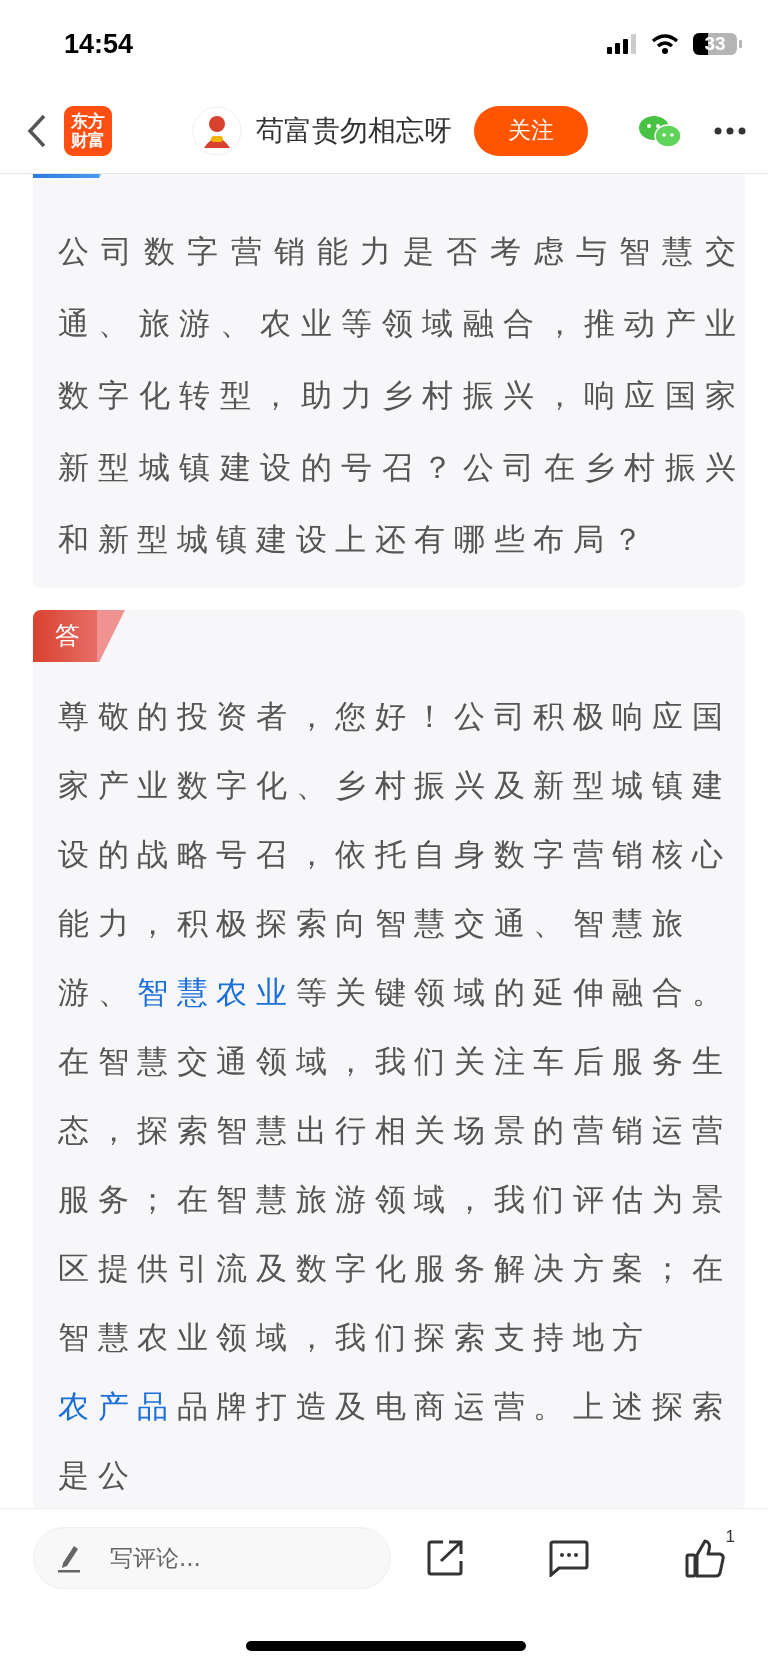 The height and width of the screenshot is (1663, 768). Describe the element at coordinates (730, 1536) in the screenshot. I see `like-count: 1` at that location.